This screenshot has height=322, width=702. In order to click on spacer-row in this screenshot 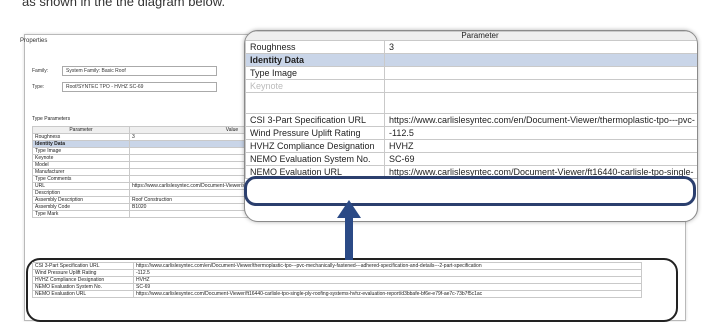, I will do `click(471, 103)`.